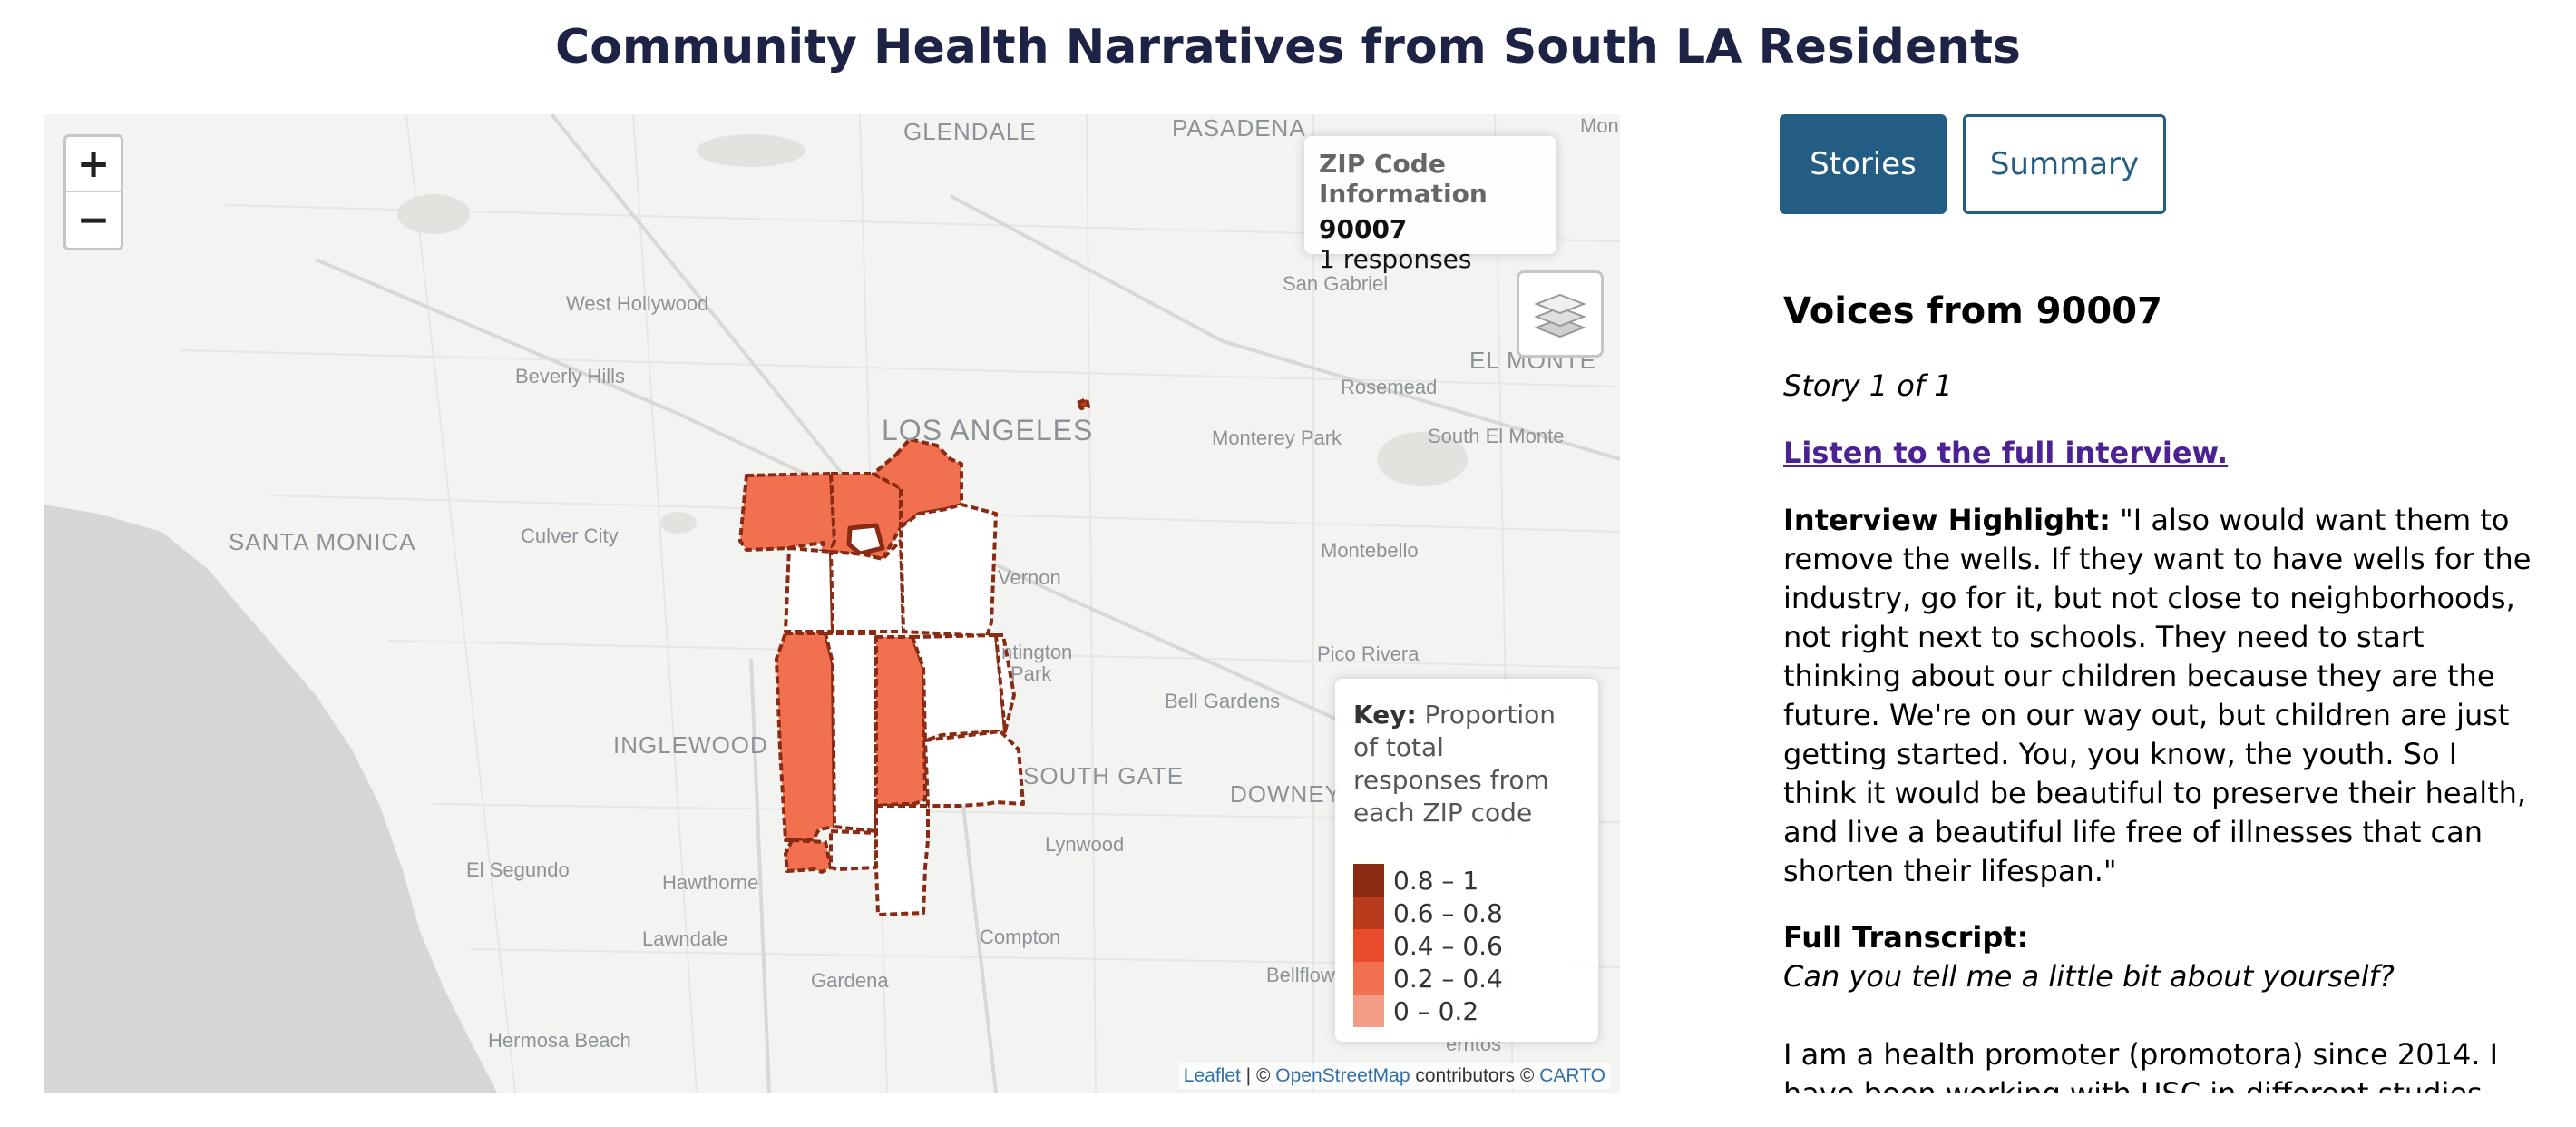 The height and width of the screenshot is (1127, 2576). What do you see at coordinates (1947, 520) in the screenshot?
I see `highlight-label: Interview Highlight:` at bounding box center [1947, 520].